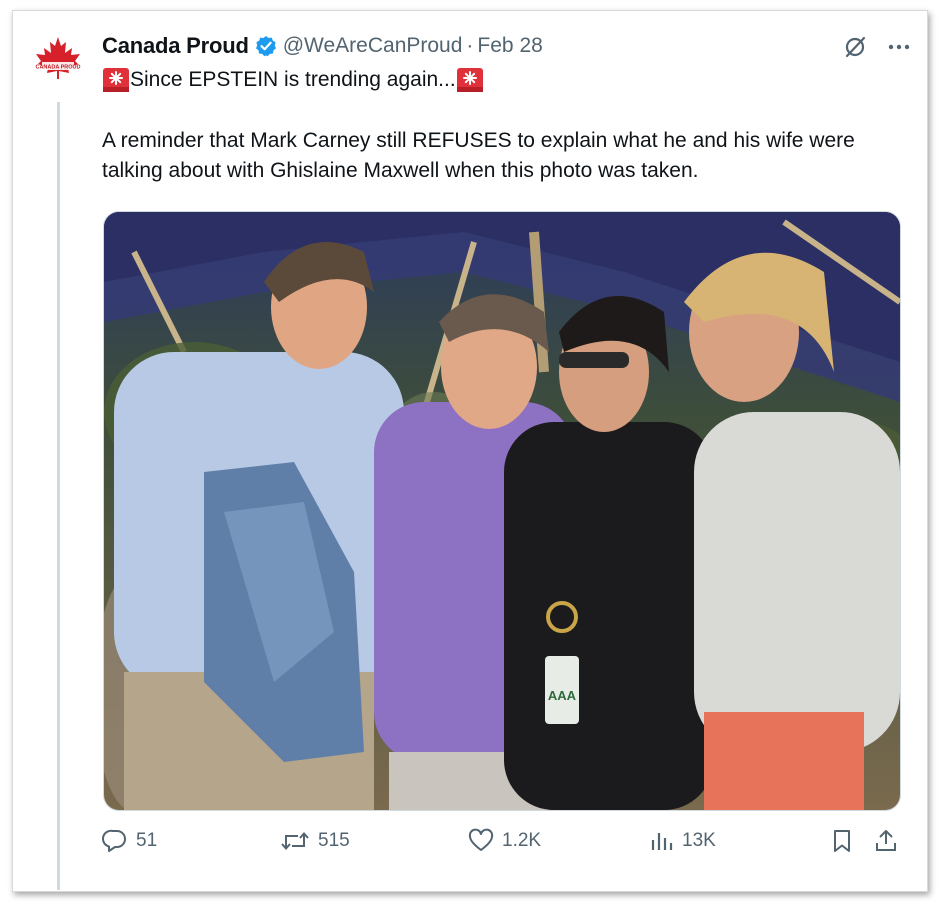 Image resolution: width=940 pixels, height=904 pixels. What do you see at coordinates (562, 695) in the screenshot?
I see `badge-text: AAA` at bounding box center [562, 695].